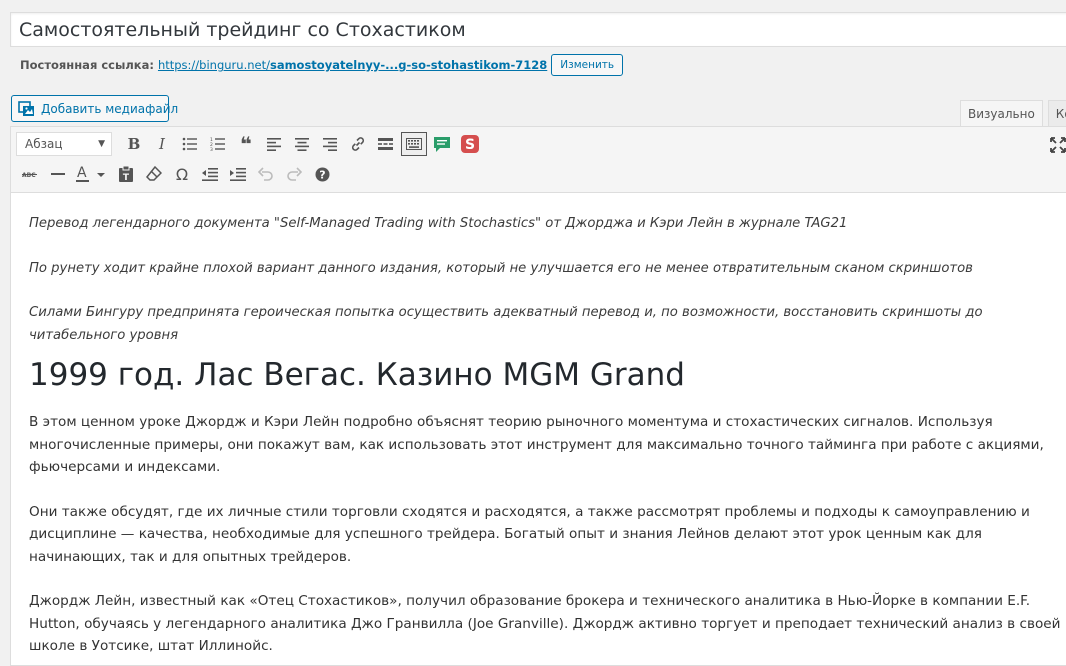  Describe the element at coordinates (110, 108) in the screenshot. I see `add-media-label: Добавить медиафайл` at that location.